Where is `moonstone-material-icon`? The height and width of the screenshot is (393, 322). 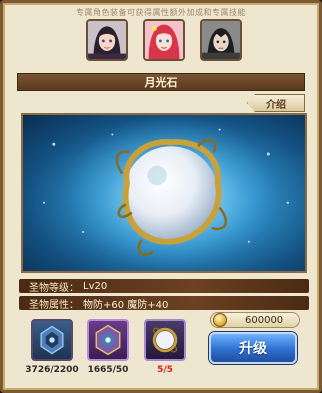
moonstone-material-icon is located at coordinates (165, 340).